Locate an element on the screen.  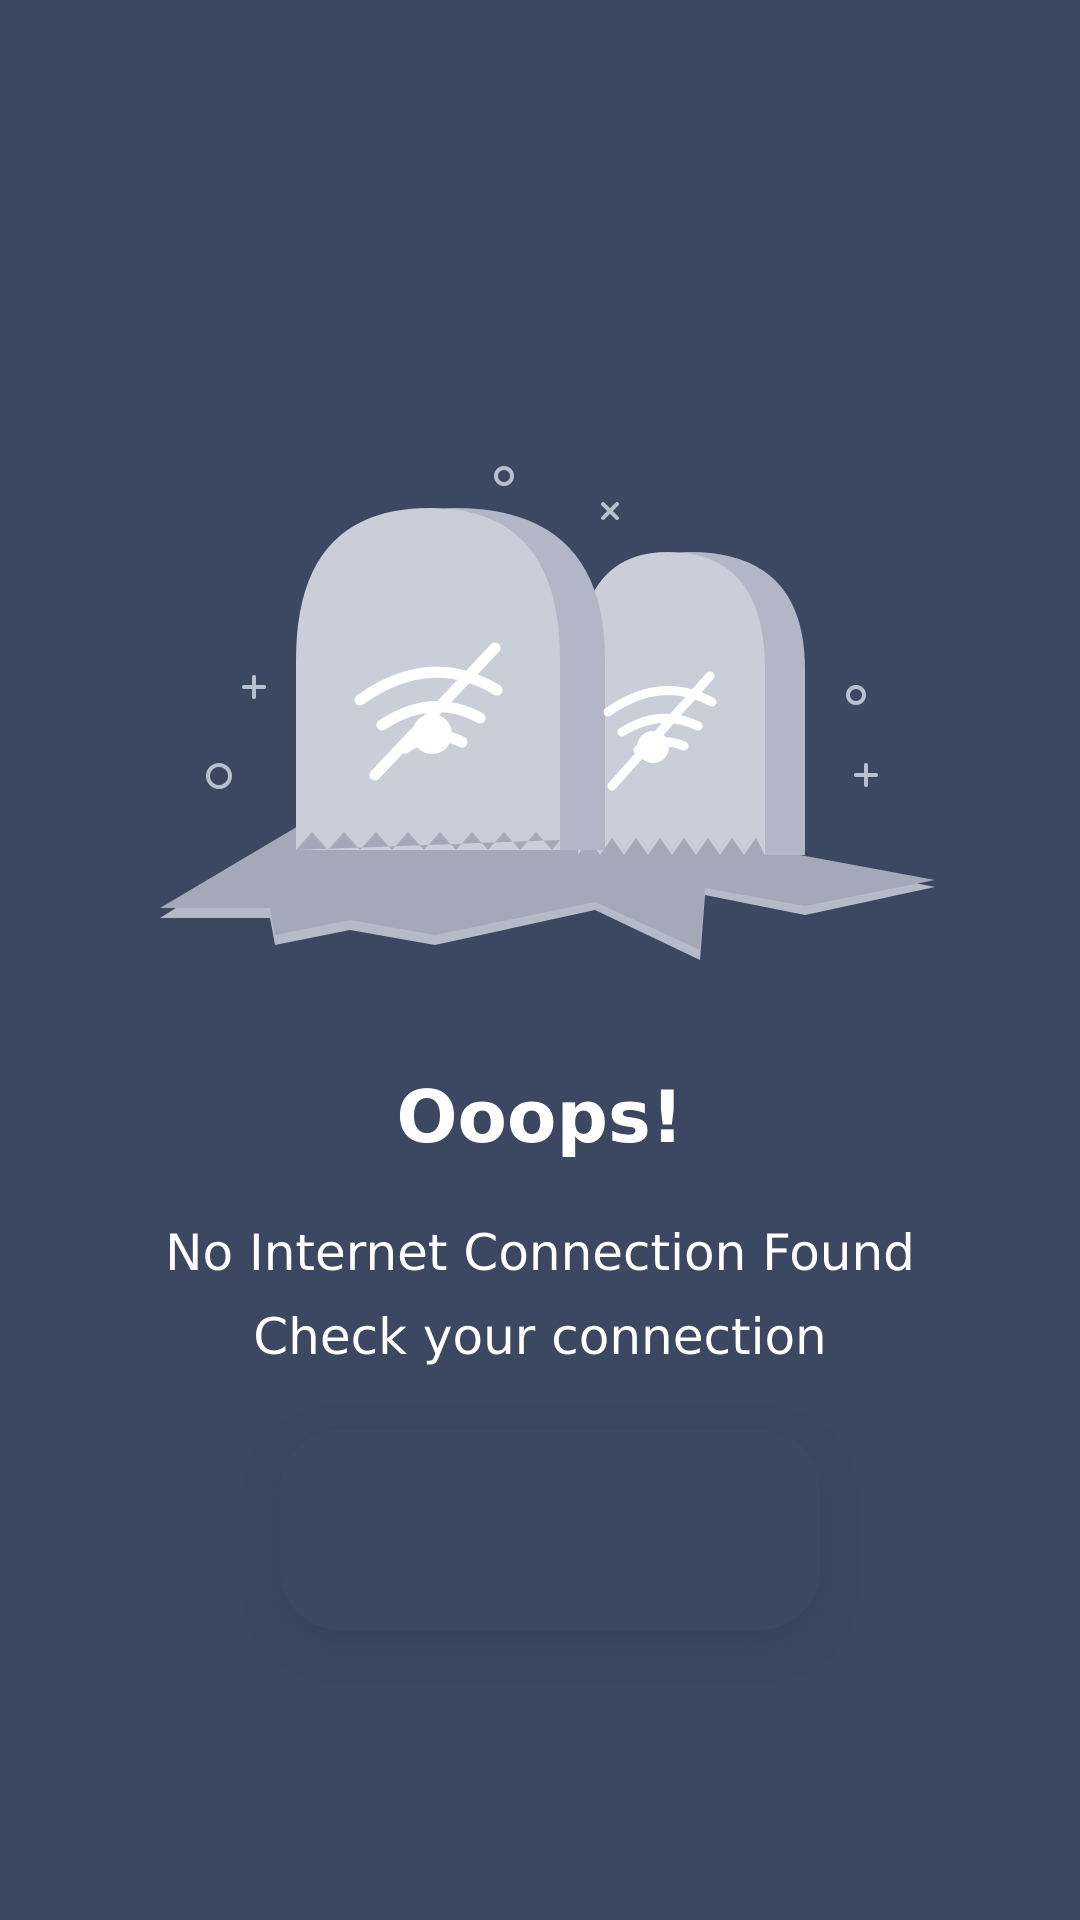
error-message: No Internet Connection Found is located at coordinates (540, 1253).